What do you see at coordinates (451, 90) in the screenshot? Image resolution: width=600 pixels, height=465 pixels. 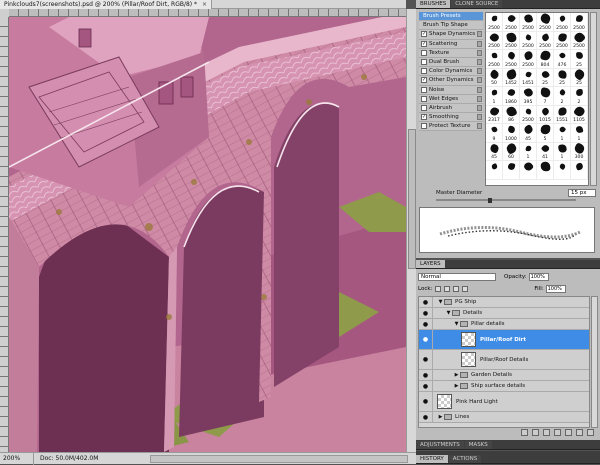 I see `brush-option: Noise` at bounding box center [451, 90].